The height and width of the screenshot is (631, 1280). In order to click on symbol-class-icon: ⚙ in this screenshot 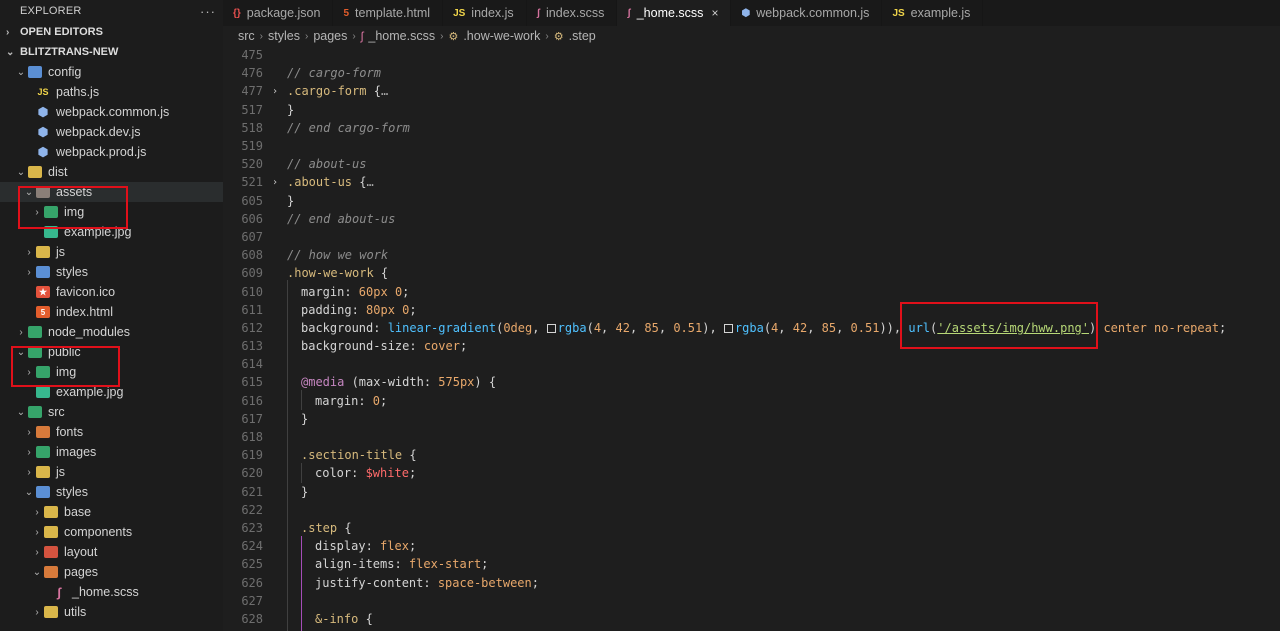, I will do `click(453, 36)`.